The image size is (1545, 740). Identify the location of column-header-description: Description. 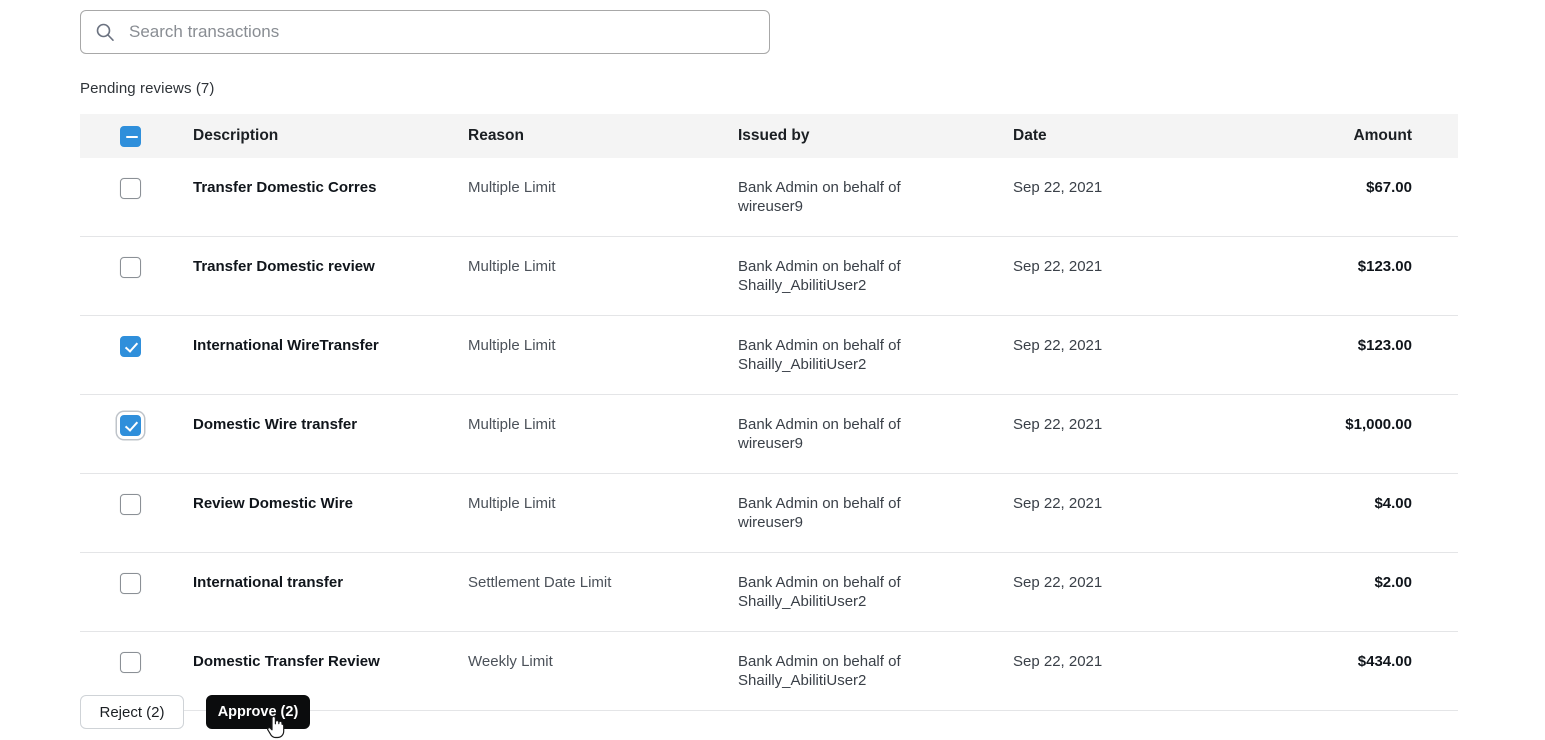
(330, 136).